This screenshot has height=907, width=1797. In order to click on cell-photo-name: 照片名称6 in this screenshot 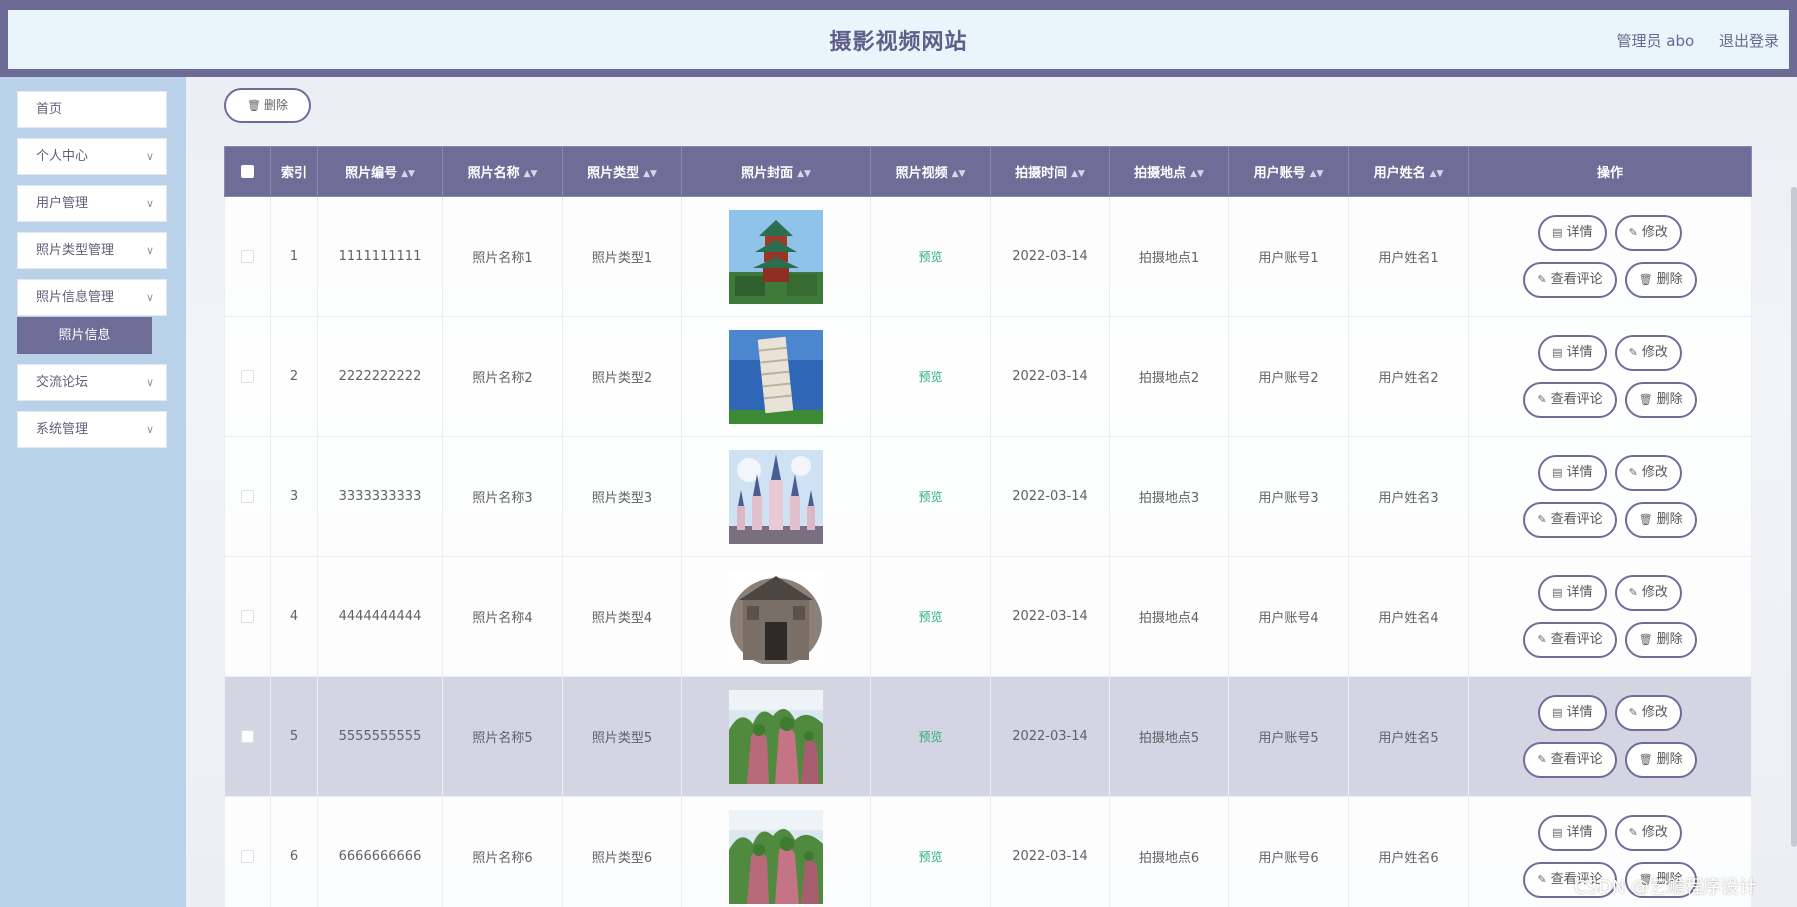, I will do `click(502, 851)`.